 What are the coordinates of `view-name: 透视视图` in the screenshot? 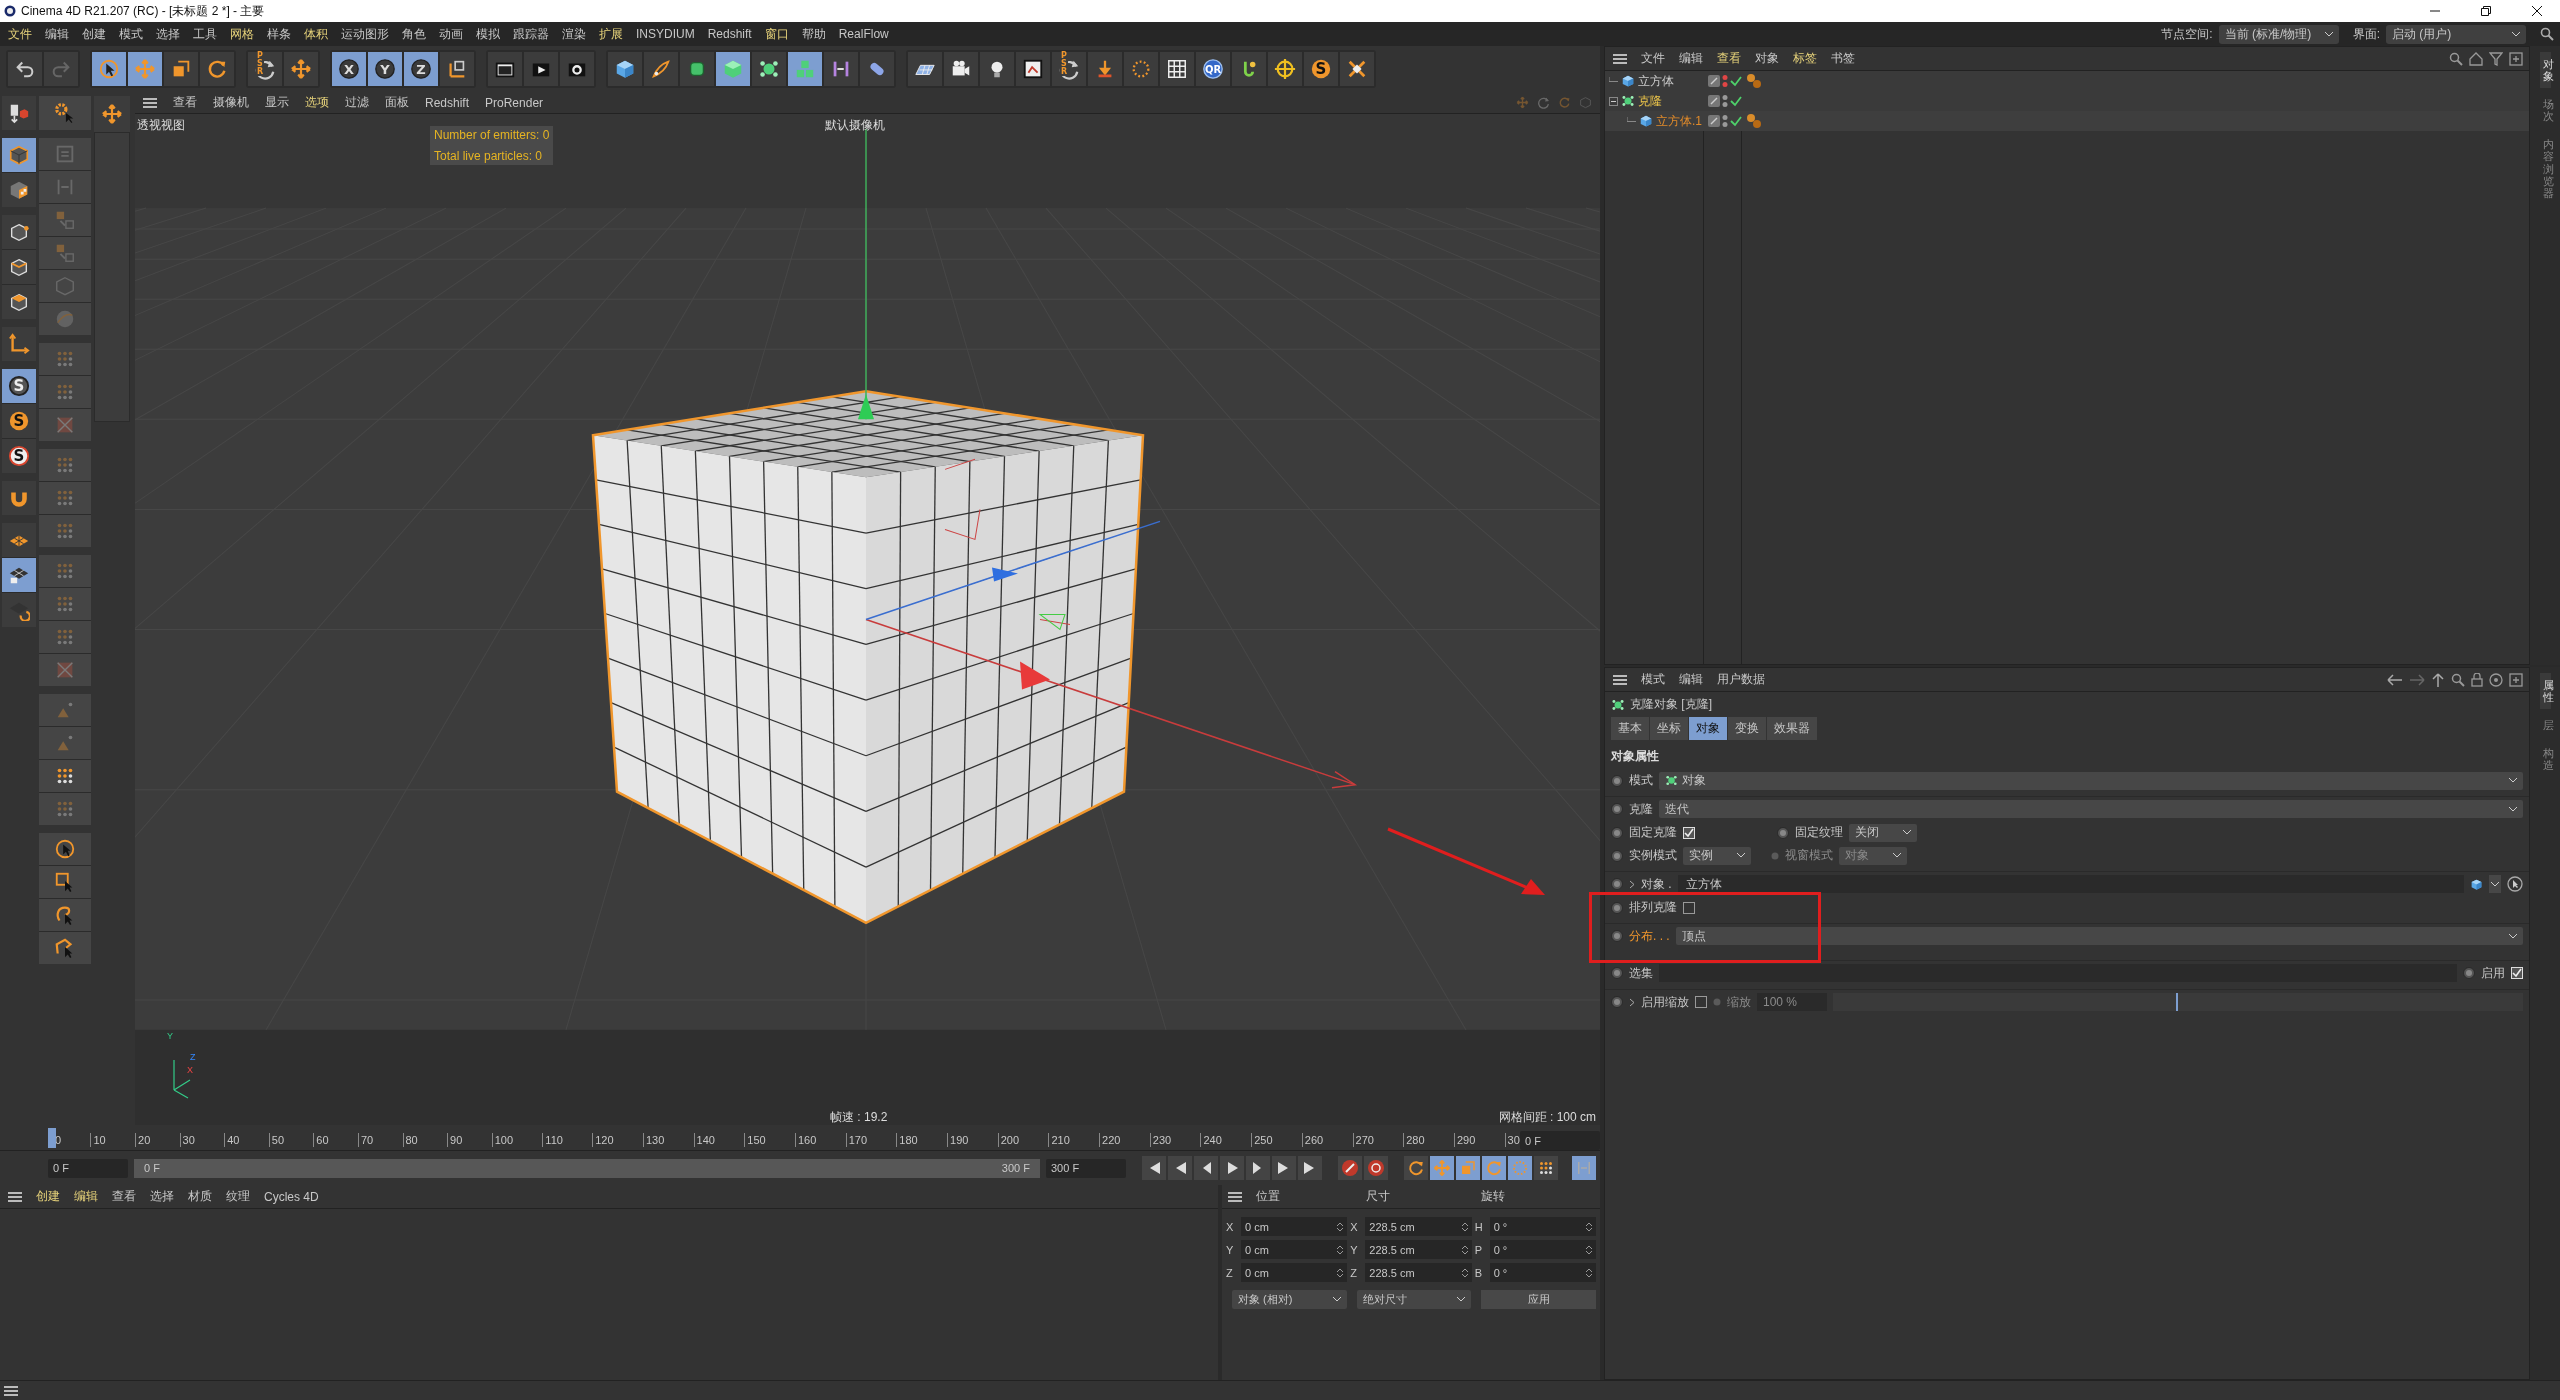 It's located at (161, 125).